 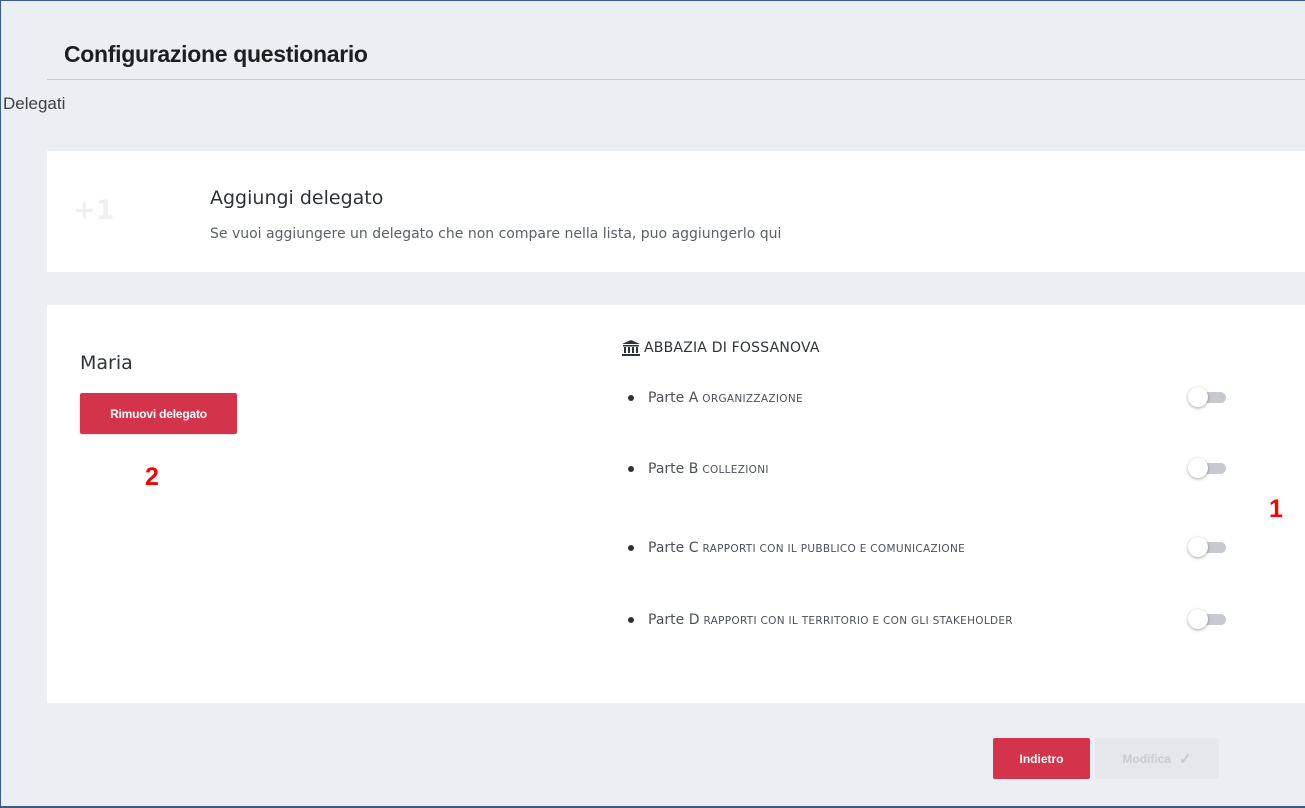 What do you see at coordinates (752, 399) in the screenshot?
I see `part-name: organizzazione` at bounding box center [752, 399].